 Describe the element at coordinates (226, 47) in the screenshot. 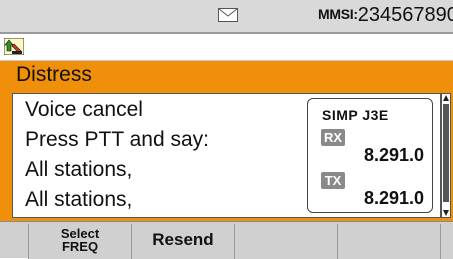

I see `icon-row` at that location.